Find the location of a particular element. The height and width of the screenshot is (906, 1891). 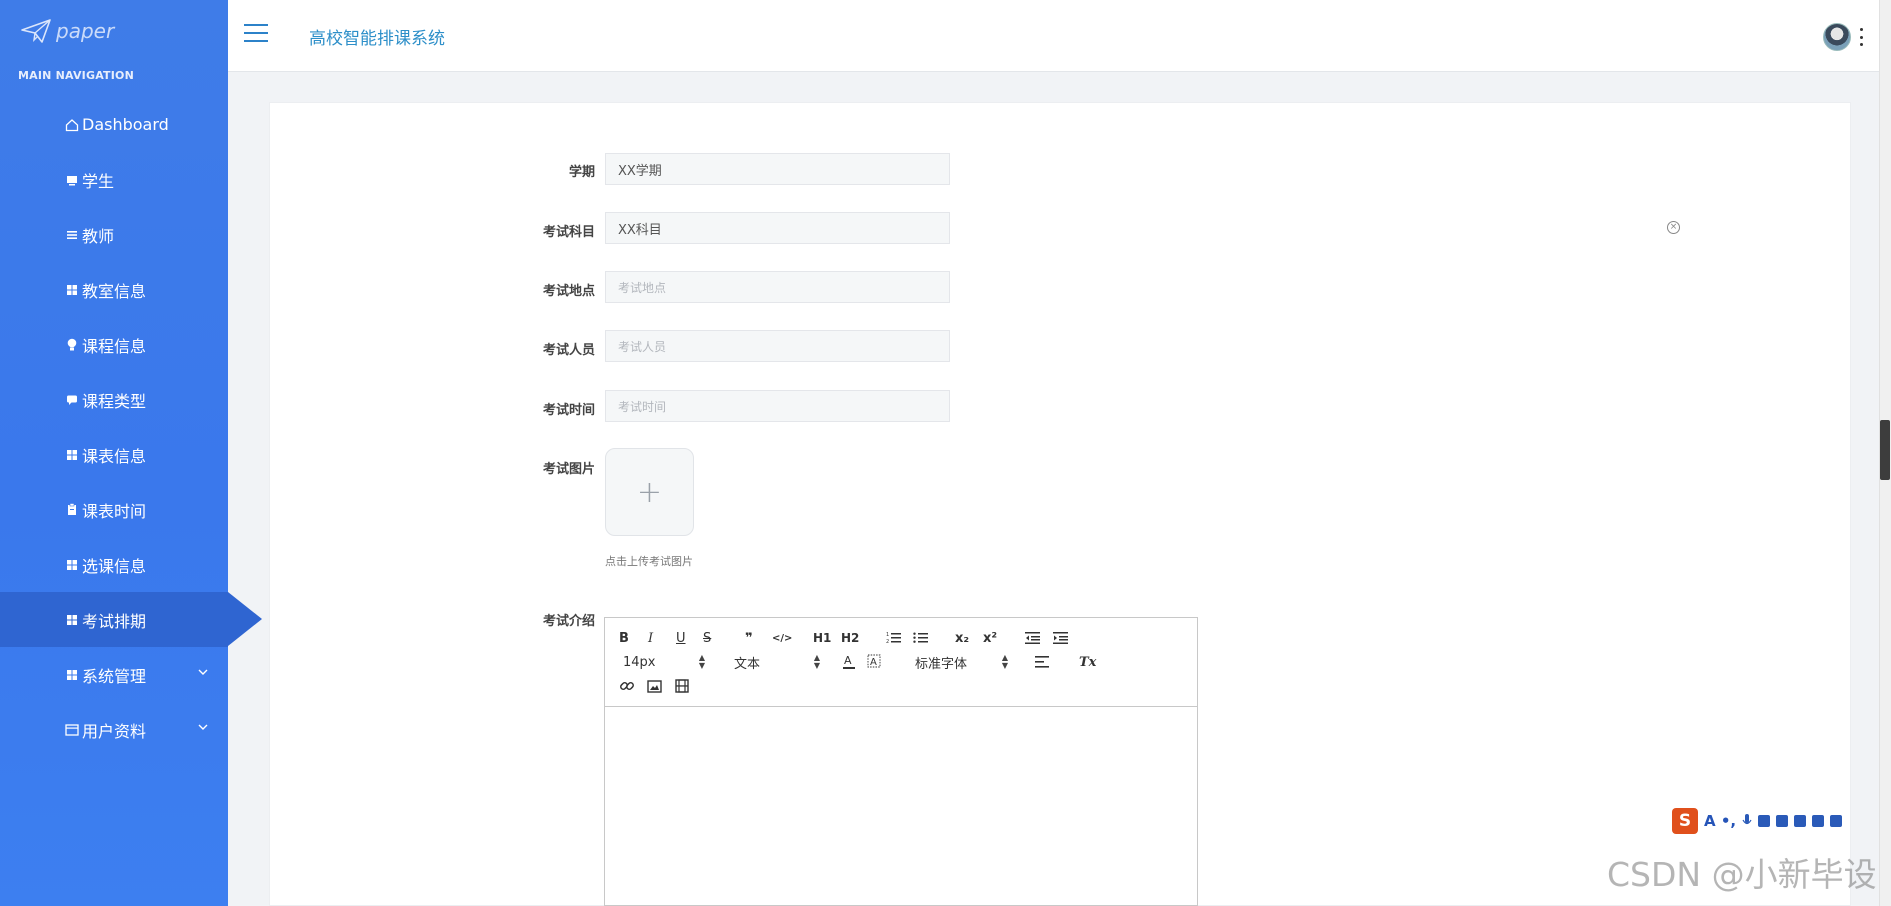

sidebar-item-dashboard: Dashboard is located at coordinates (114, 124).